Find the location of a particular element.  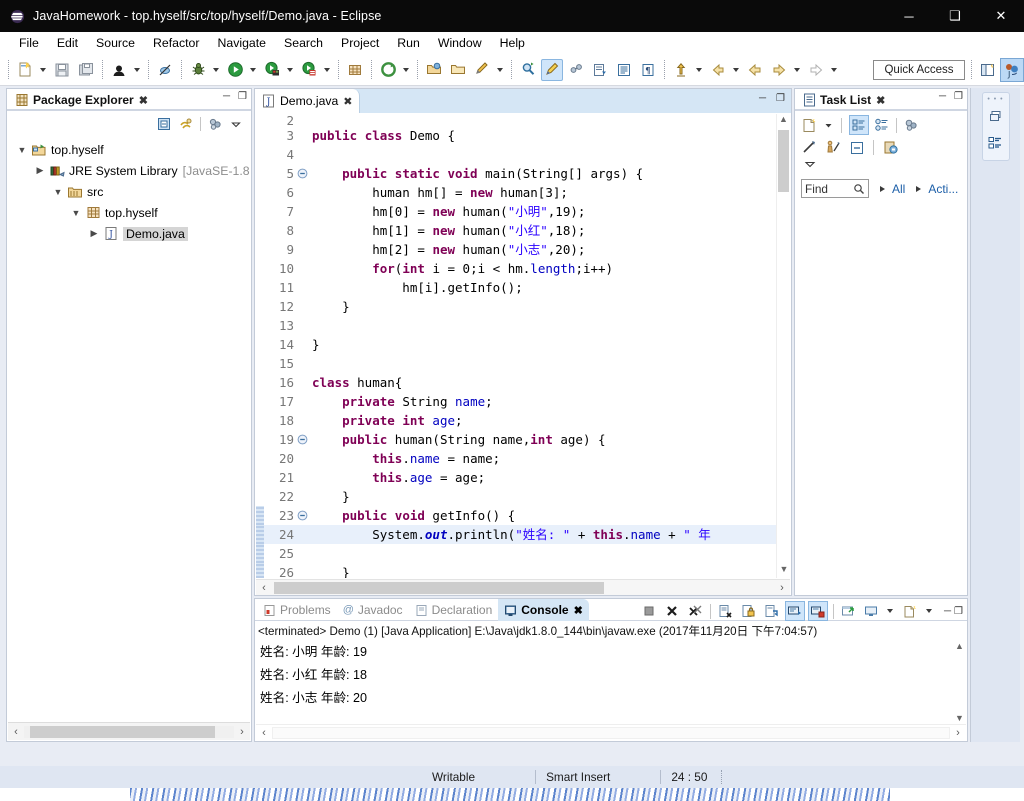

tab-problems: Problems is located at coordinates (297, 610).